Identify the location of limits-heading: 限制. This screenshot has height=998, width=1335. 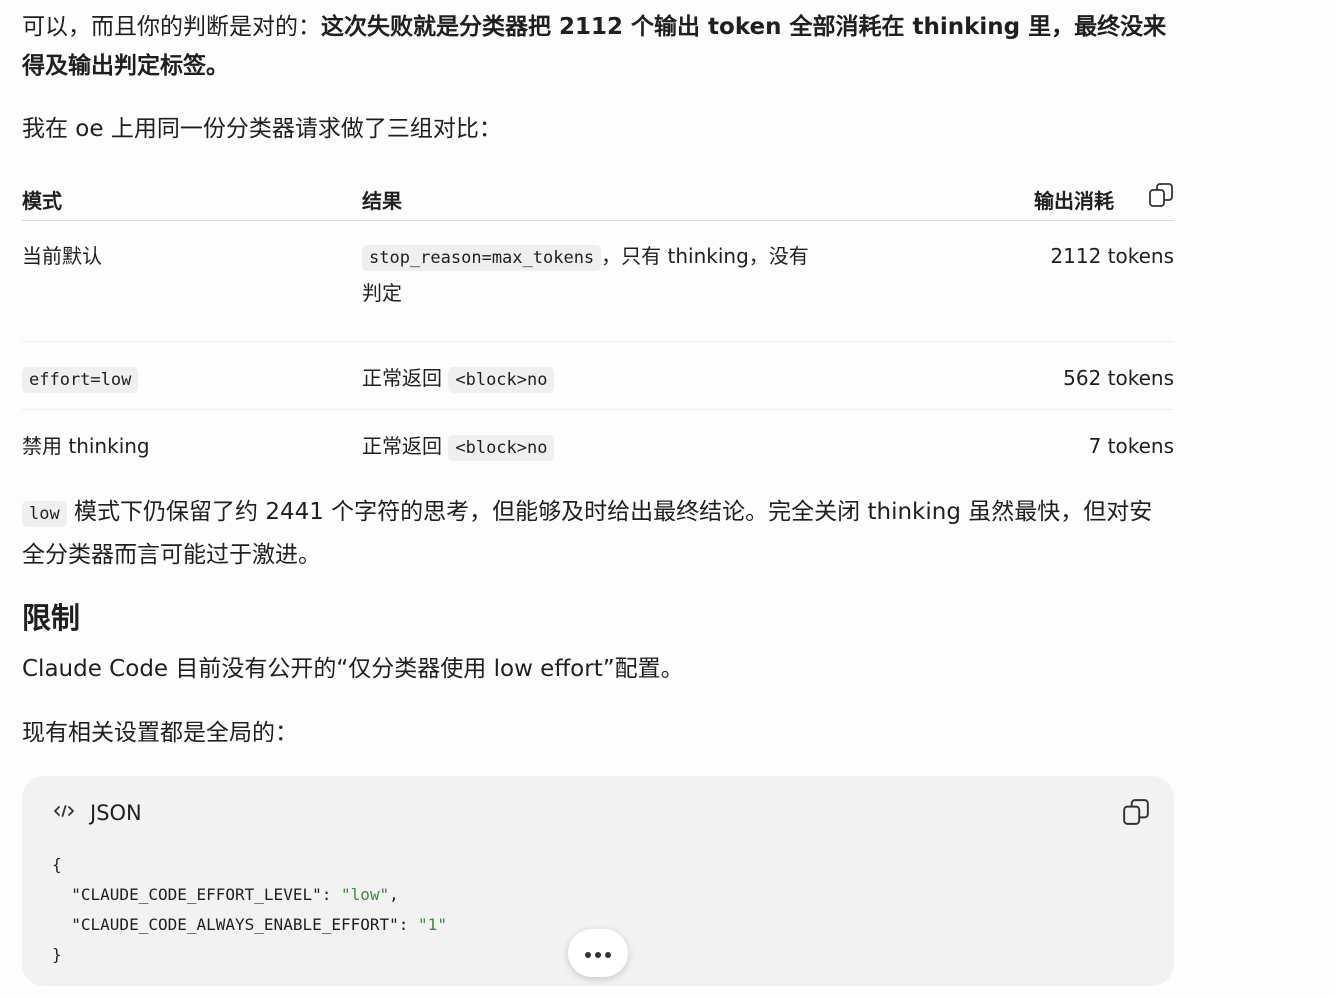
(51, 618).